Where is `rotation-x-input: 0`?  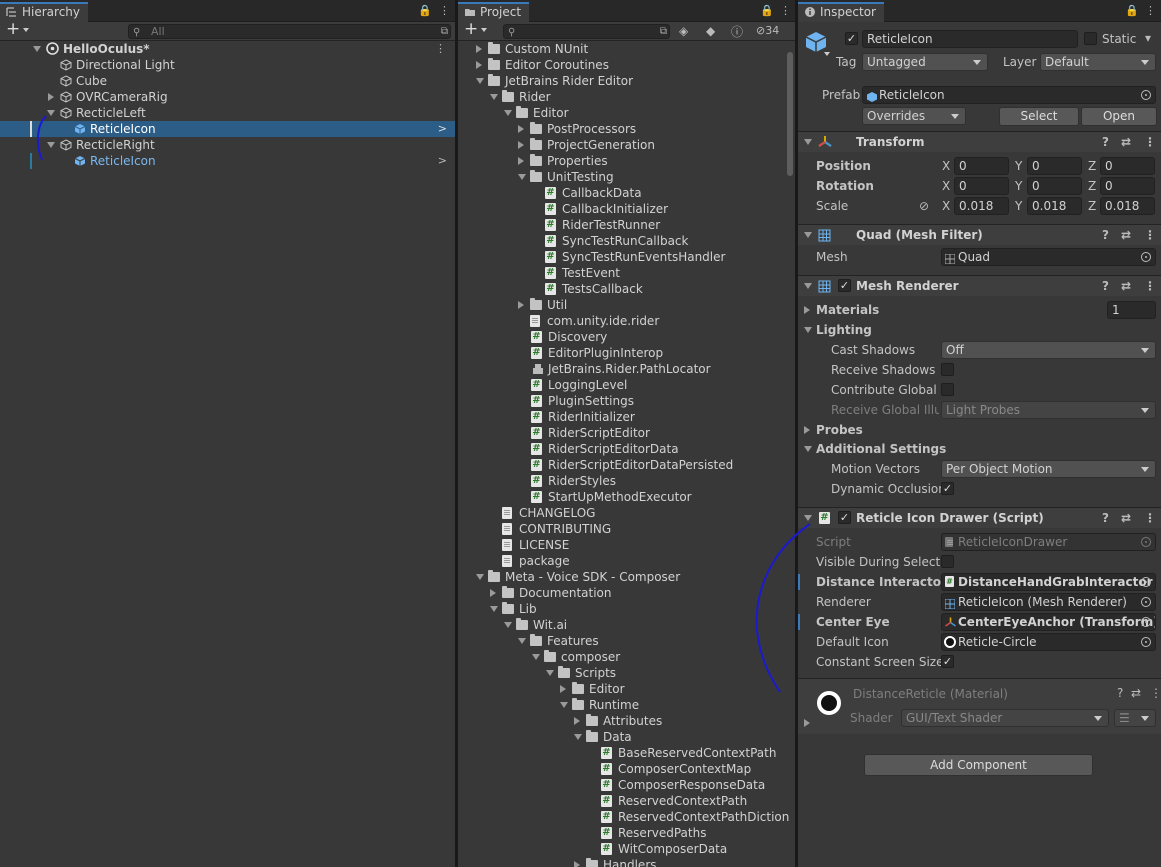 rotation-x-input: 0 is located at coordinates (981, 186).